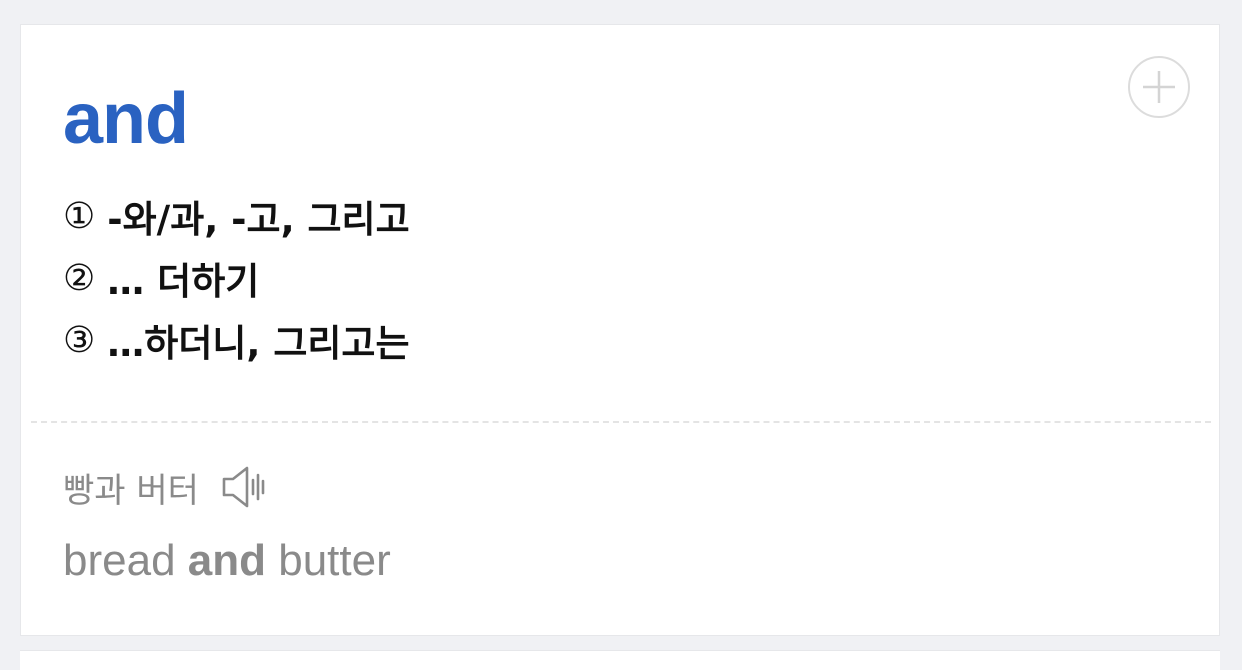 Image resolution: width=1242 pixels, height=670 pixels. Describe the element at coordinates (328, 560) in the screenshot. I see `example-english-after: butter` at that location.